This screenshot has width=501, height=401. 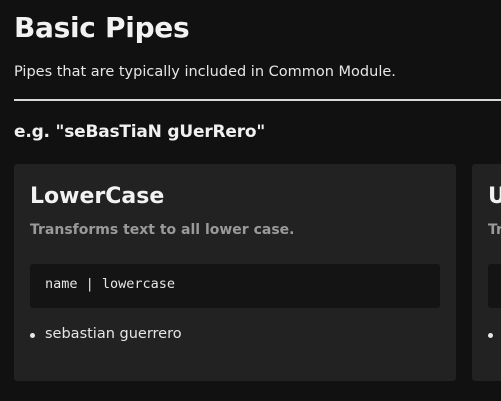 I want to click on code-block: name | lowercase, so click(x=235, y=286).